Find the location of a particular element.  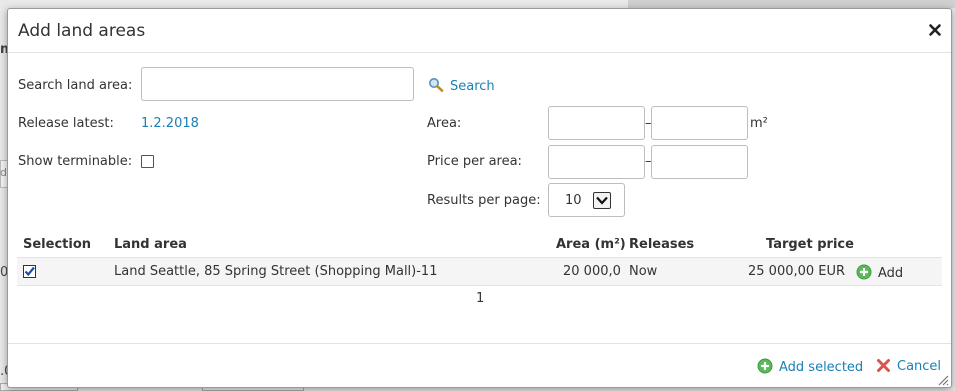

results-per-page-select: 10 is located at coordinates (586, 200).